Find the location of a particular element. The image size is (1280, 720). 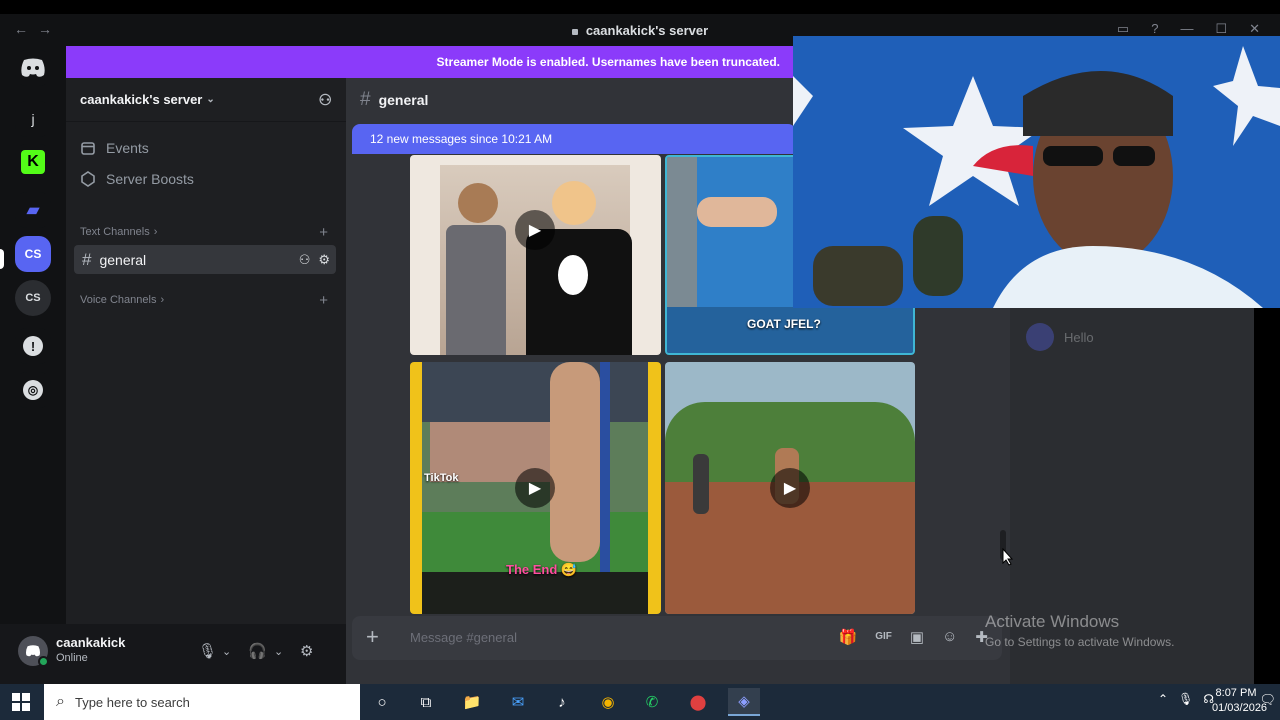

text-channels-label: Text Channels is located at coordinates (115, 232).